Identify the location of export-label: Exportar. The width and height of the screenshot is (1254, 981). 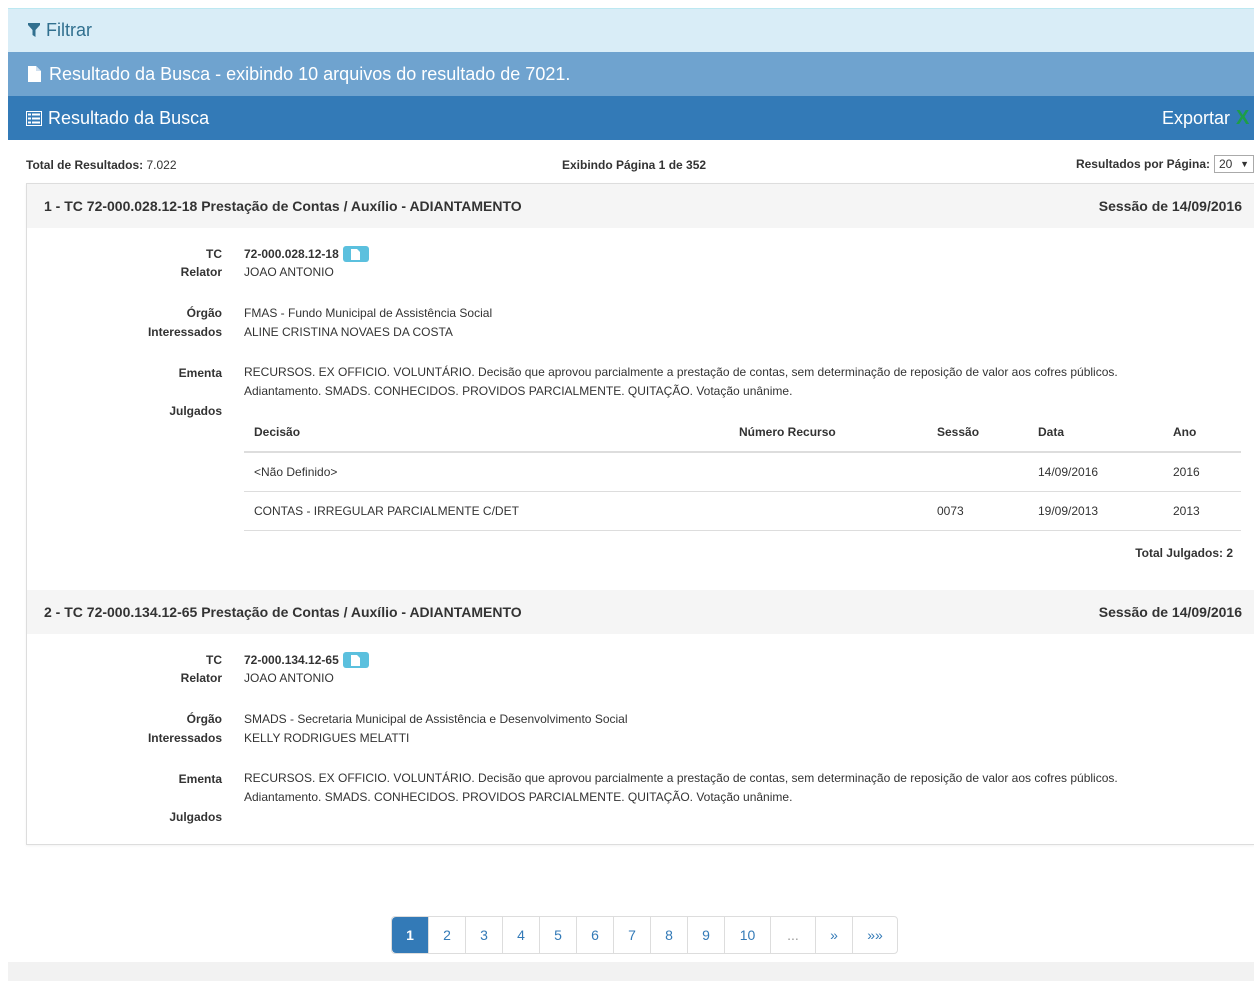
(1195, 117).